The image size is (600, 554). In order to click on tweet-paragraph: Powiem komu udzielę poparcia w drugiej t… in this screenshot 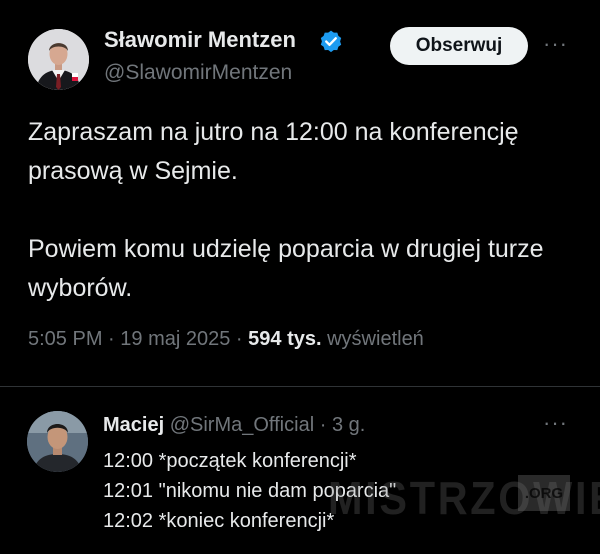, I will do `click(286, 268)`.